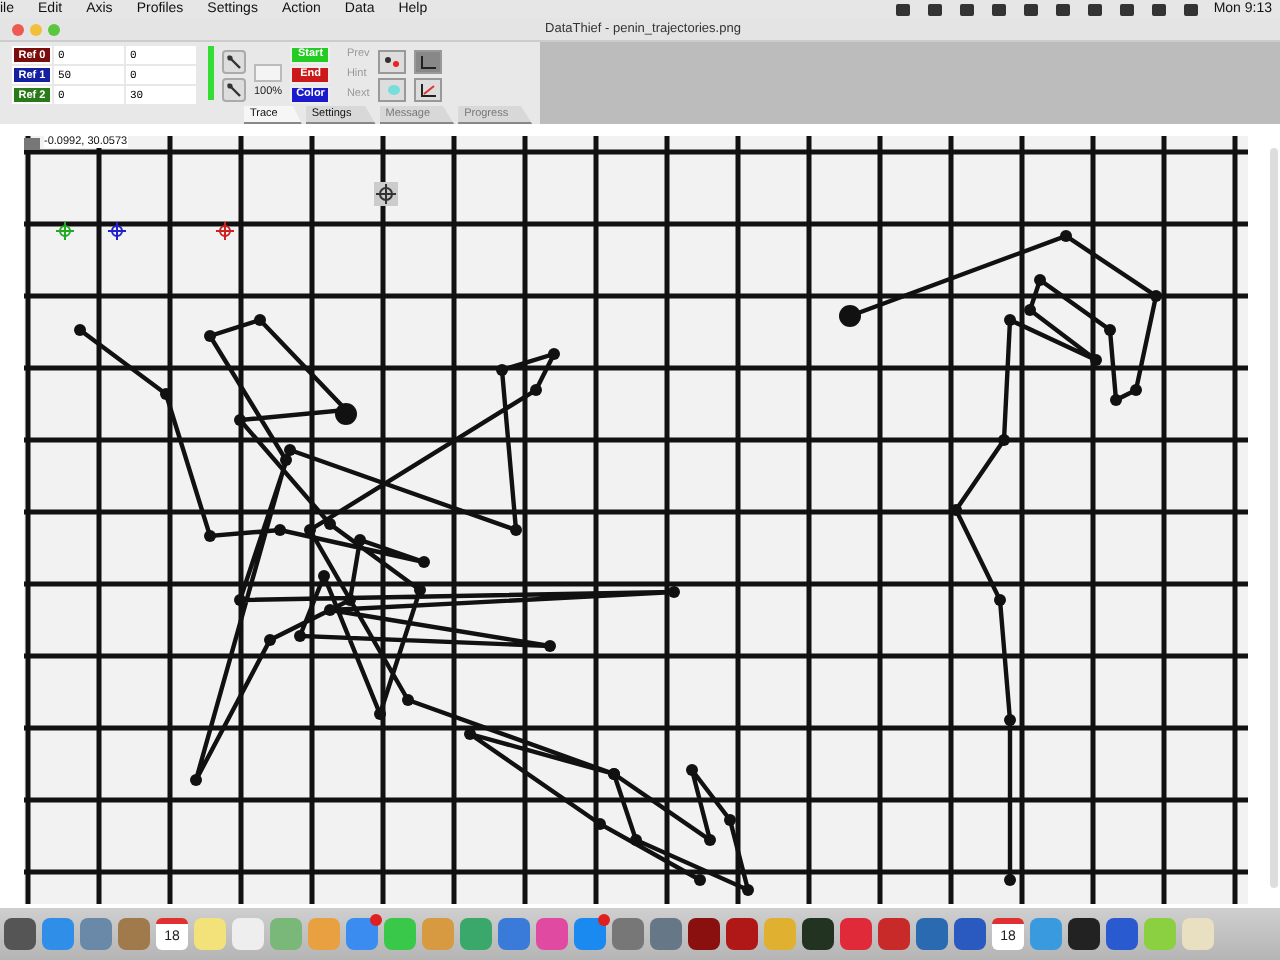 Image resolution: width=1280 pixels, height=960 pixels. I want to click on zoom-preview, so click(268, 73).